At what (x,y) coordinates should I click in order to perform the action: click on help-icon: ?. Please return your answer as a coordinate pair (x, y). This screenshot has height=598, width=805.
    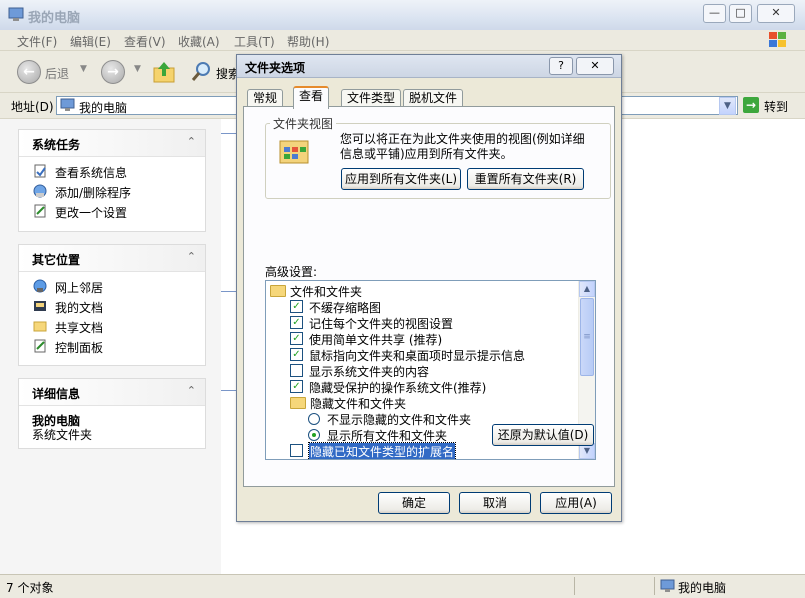
    Looking at the image, I should click on (561, 66).